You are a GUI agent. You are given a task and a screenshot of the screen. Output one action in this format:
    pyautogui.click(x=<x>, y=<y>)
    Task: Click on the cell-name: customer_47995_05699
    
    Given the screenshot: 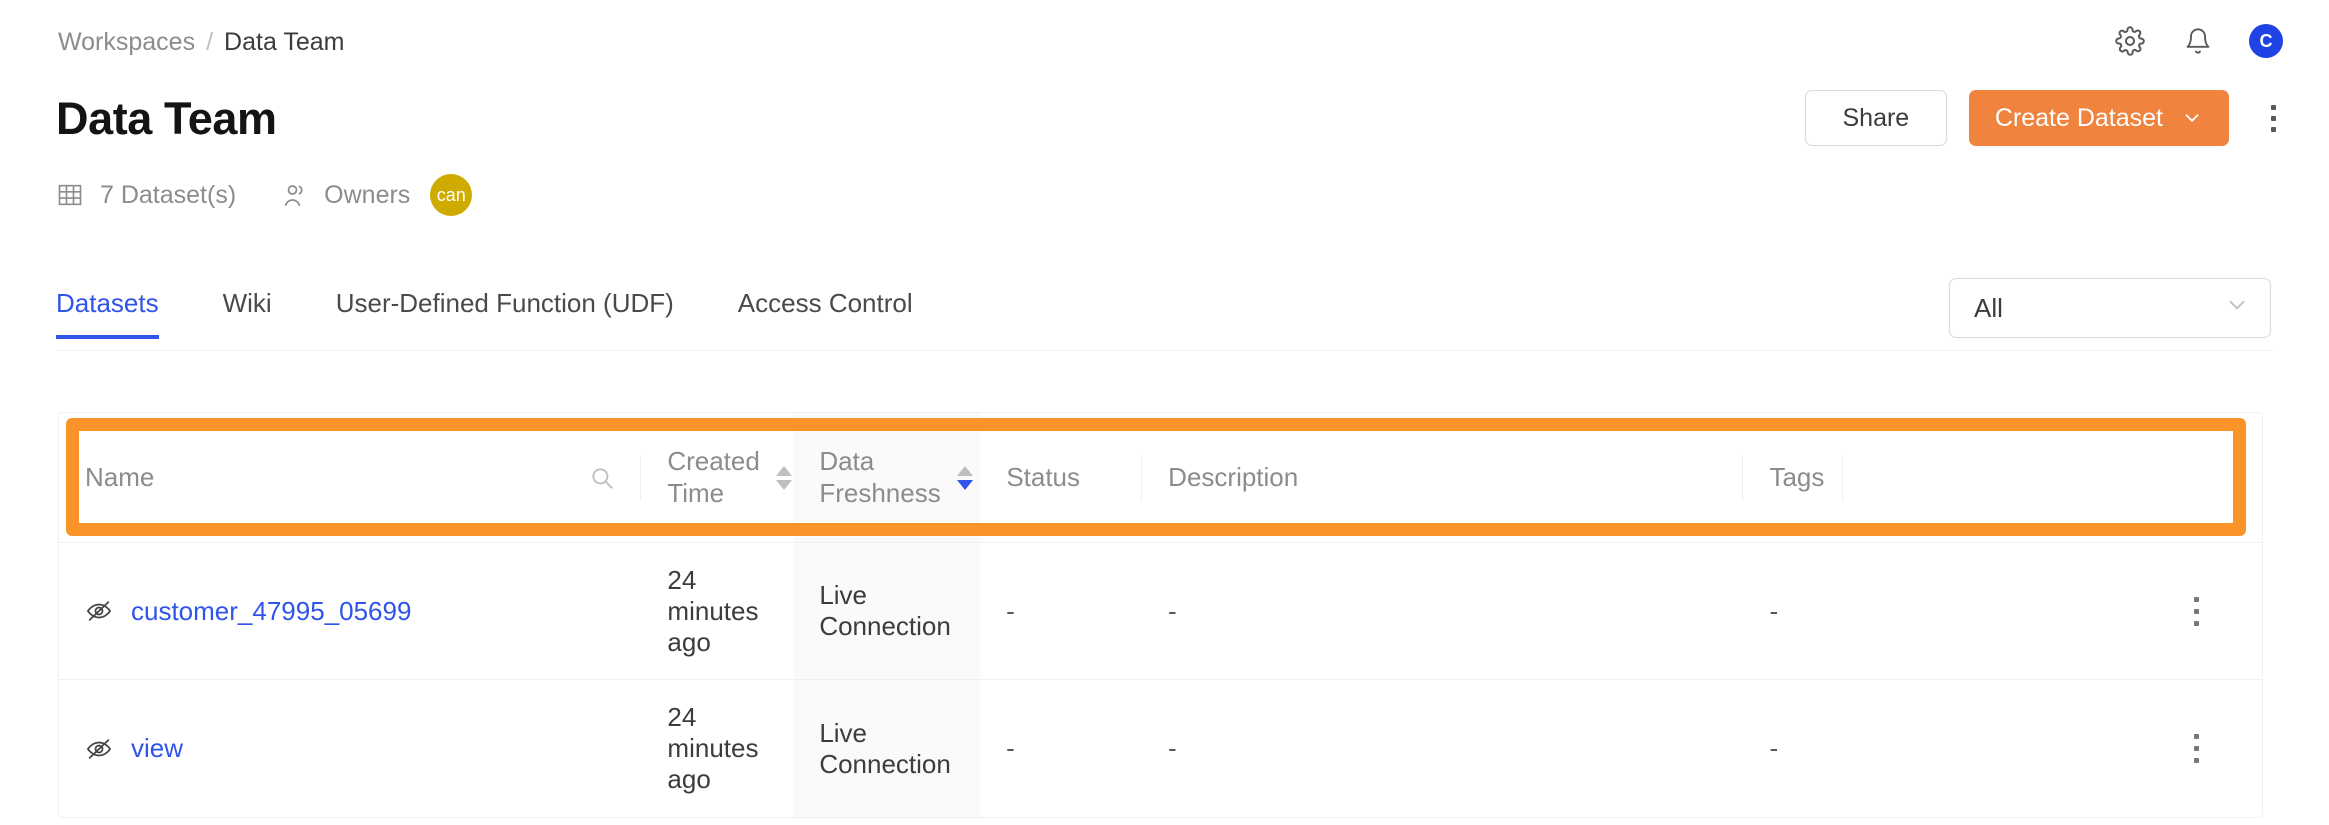 What is the action you would take?
    pyautogui.click(x=350, y=611)
    